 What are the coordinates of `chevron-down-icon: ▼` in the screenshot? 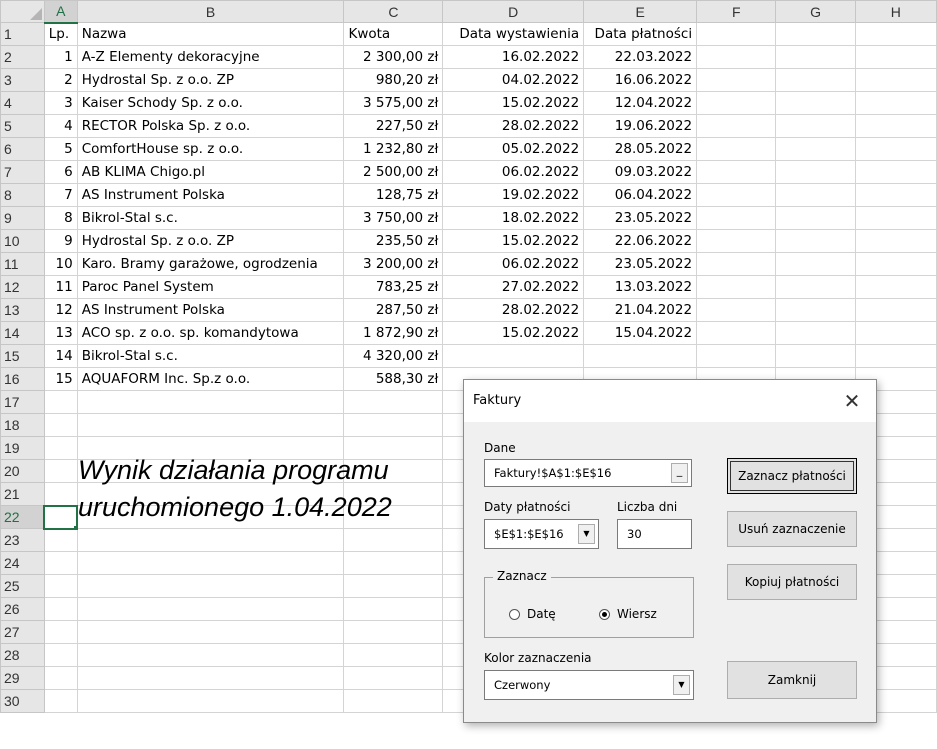 It's located at (681, 685).